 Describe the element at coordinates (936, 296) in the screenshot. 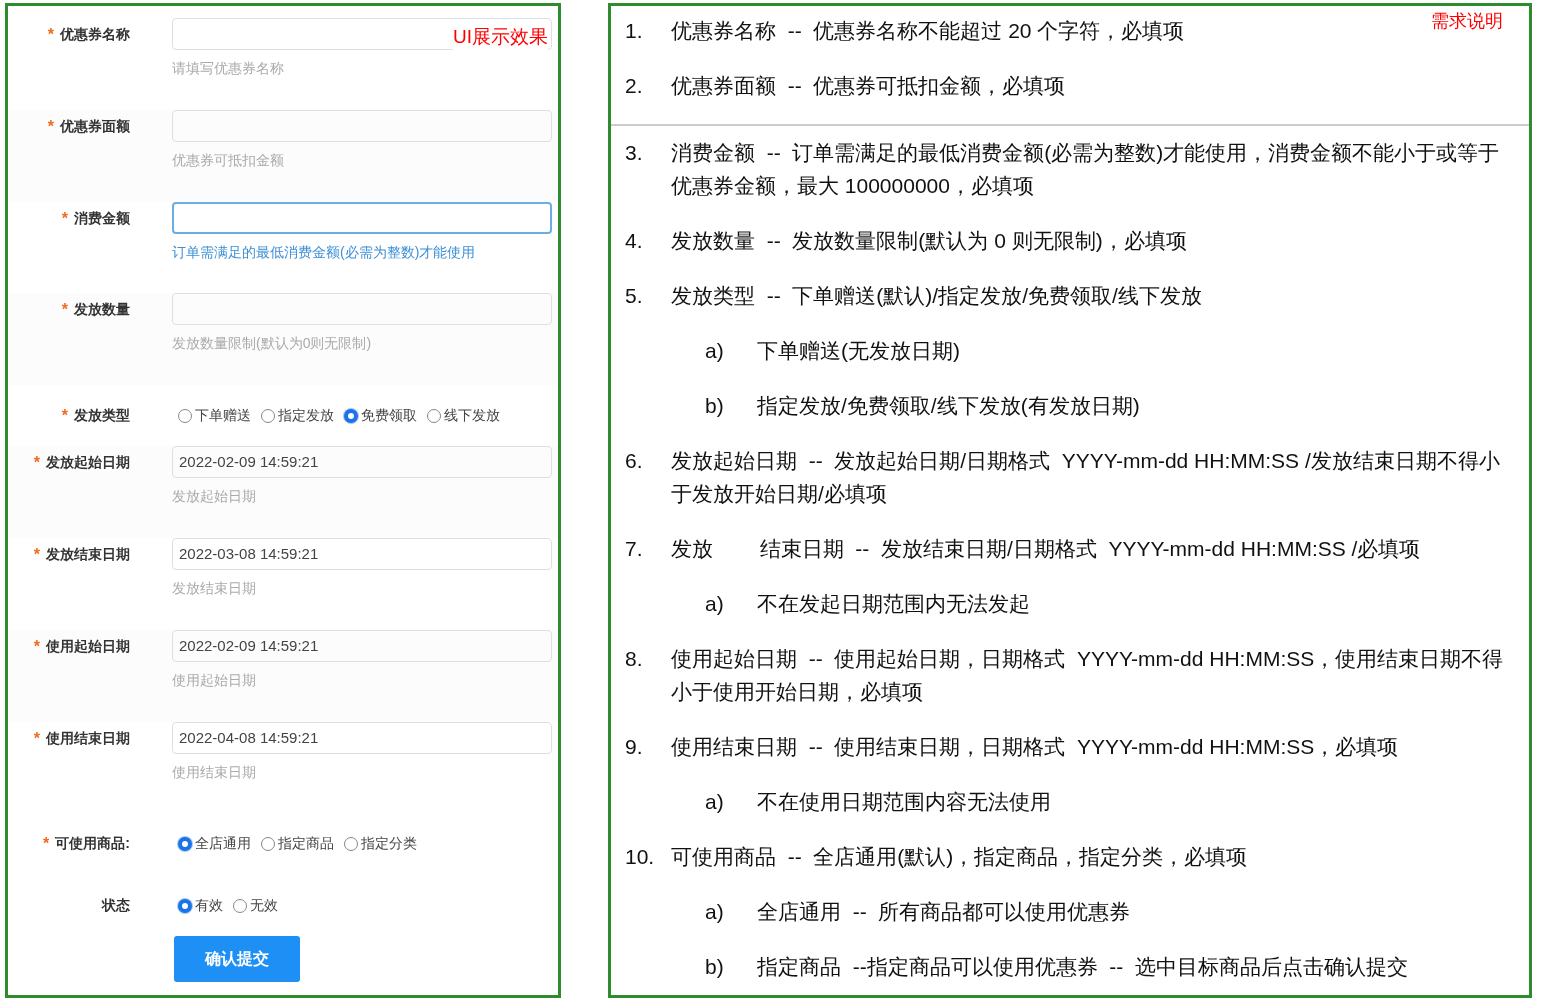

I see `requirement-text: 发放类型 -- 下单赠送(默认)/指定发放/免费领取/线下发放` at that location.